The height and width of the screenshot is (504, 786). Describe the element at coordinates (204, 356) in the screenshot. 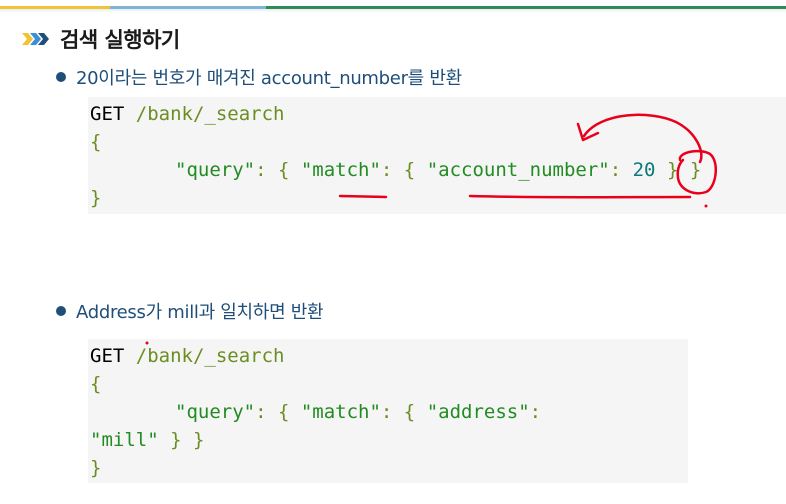

I see `code2-path: /bank/_search` at that location.